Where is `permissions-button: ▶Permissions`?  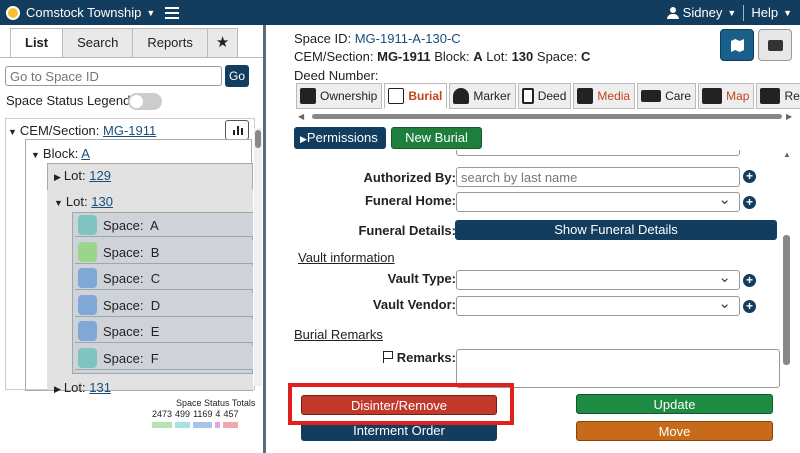 permissions-button: ▶Permissions is located at coordinates (340, 138).